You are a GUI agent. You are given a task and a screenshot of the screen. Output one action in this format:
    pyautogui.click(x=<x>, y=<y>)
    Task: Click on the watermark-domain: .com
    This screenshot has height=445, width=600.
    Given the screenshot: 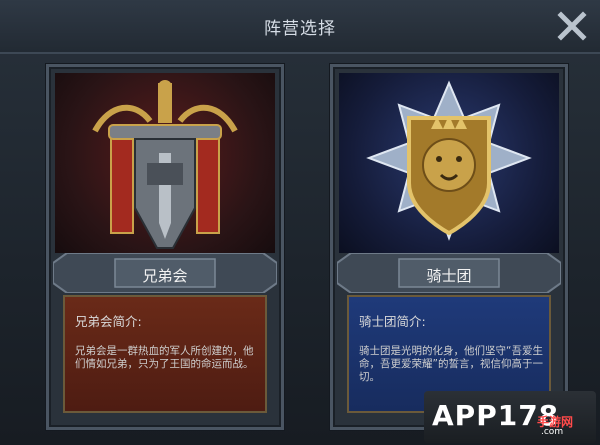 What is the action you would take?
    pyautogui.click(x=552, y=432)
    